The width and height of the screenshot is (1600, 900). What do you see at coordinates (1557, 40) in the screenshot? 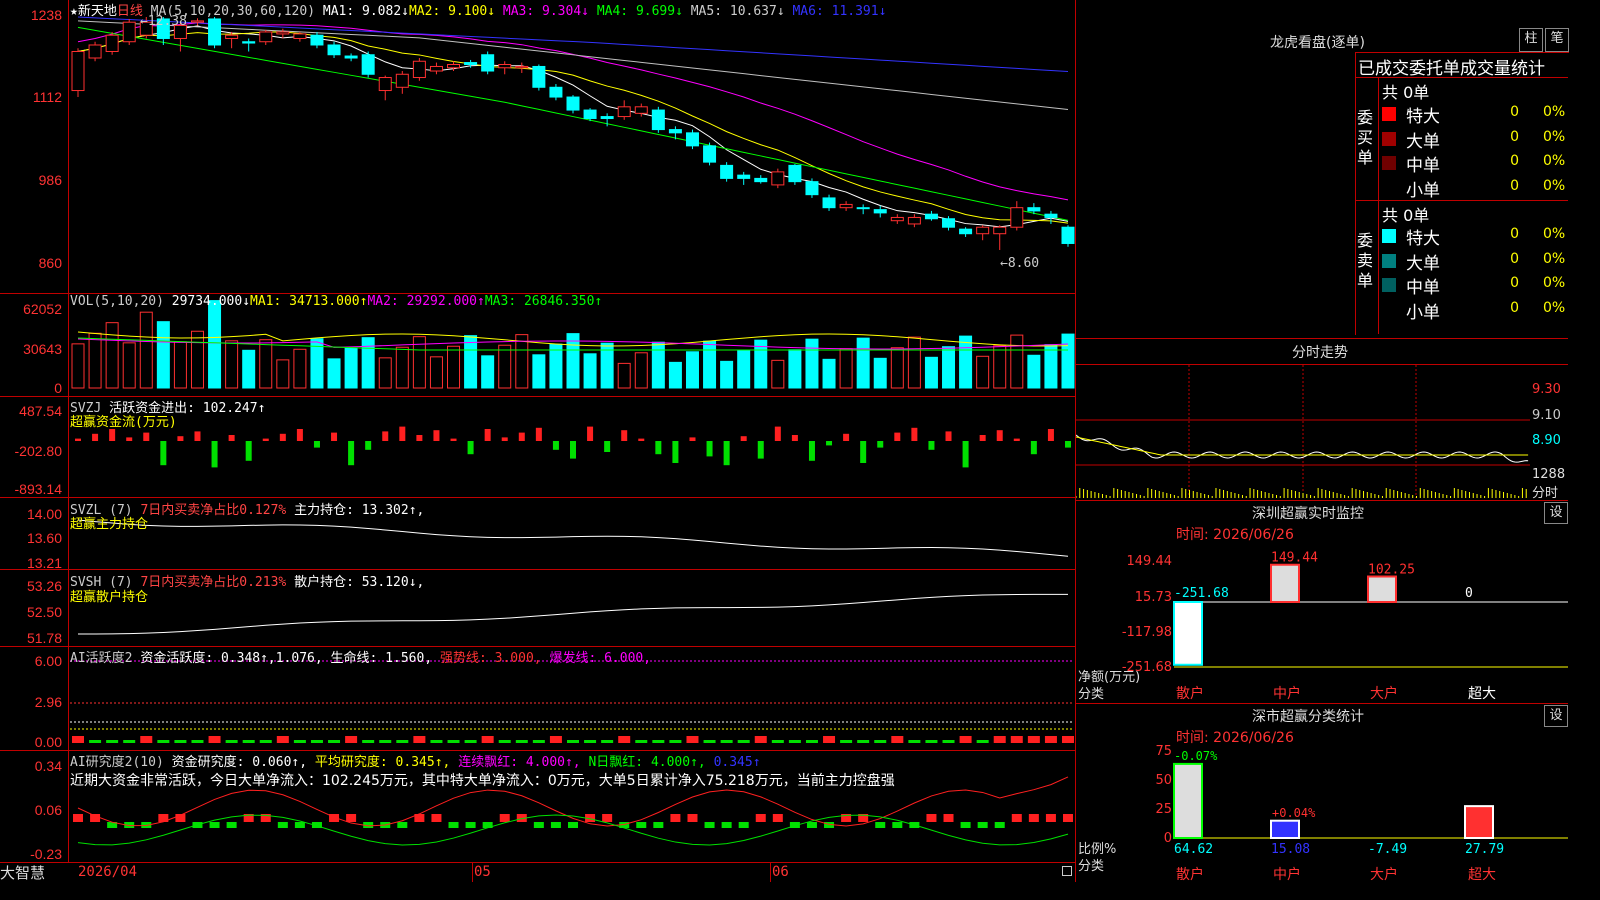
I see `tick-mode-button: 笔` at bounding box center [1557, 40].